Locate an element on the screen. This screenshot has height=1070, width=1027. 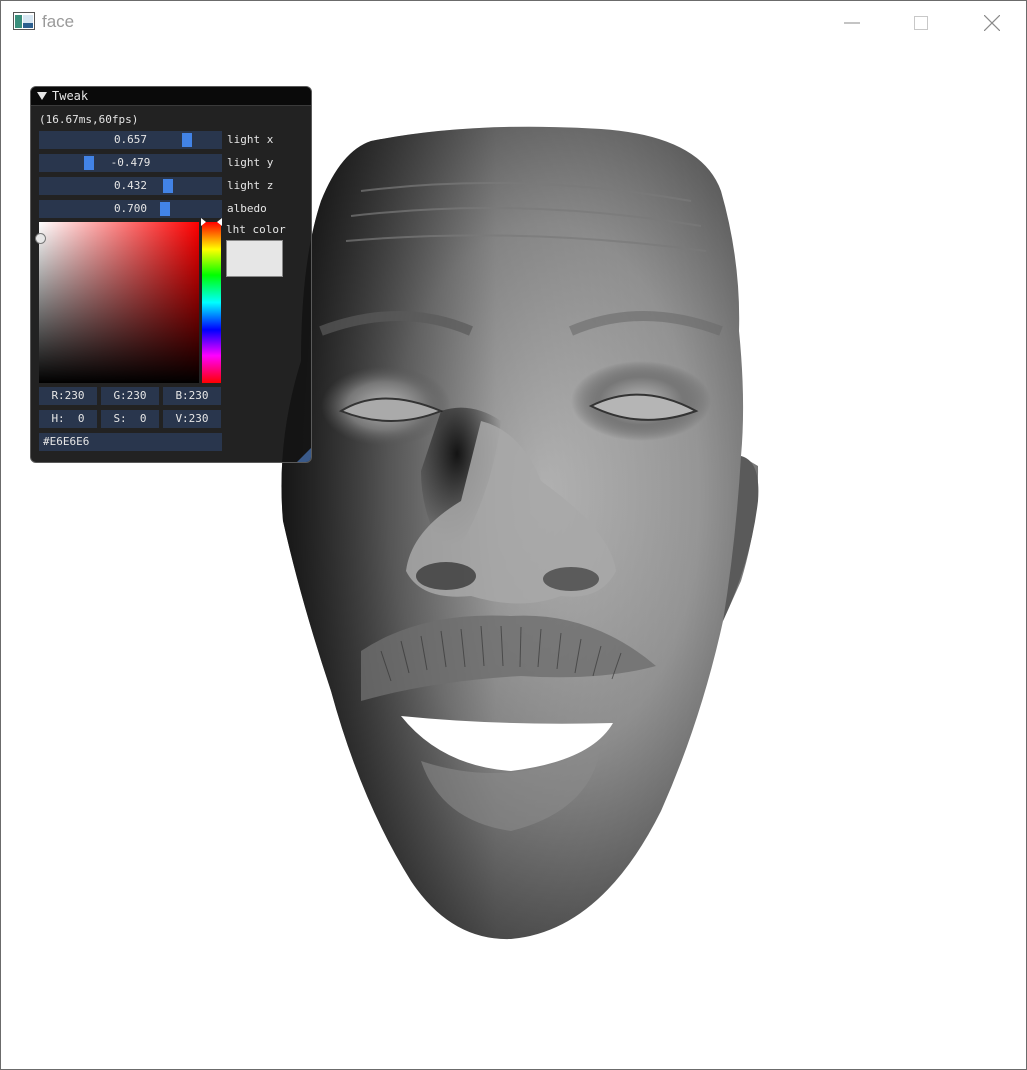
slider-albedo: 0.700 albedo is located at coordinates (174, 209).